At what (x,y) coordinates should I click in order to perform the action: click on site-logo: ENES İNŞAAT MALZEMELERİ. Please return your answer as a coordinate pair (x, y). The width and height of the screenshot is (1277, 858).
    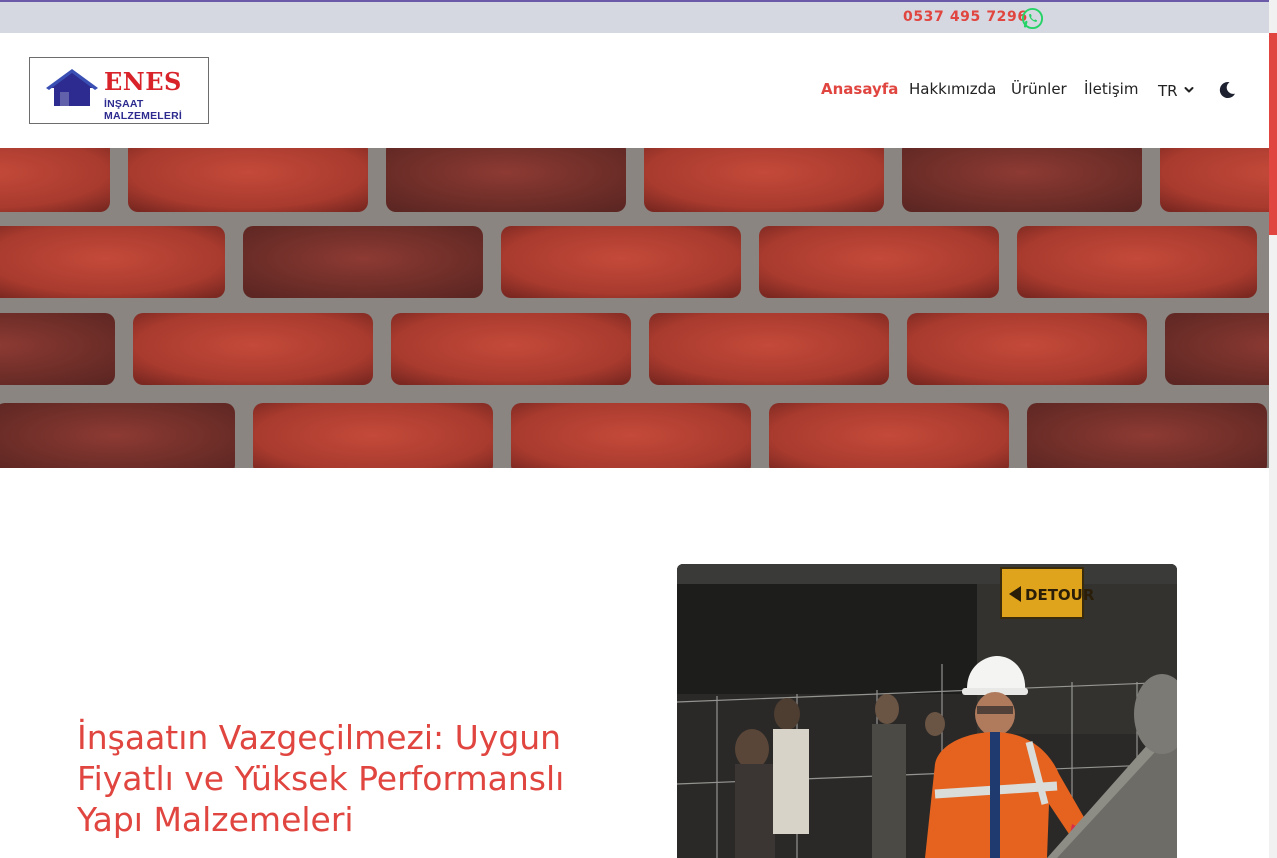
    Looking at the image, I should click on (119, 90).